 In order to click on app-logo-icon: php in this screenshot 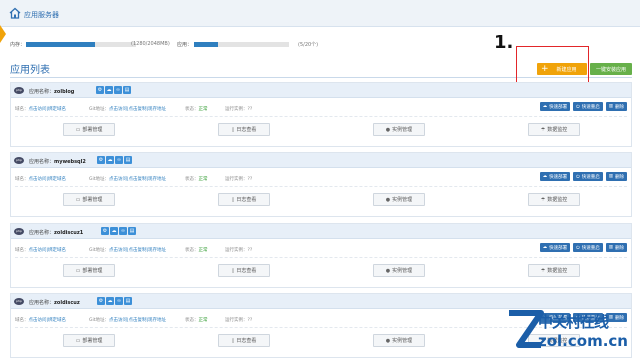, I will do `click(19, 231)`.